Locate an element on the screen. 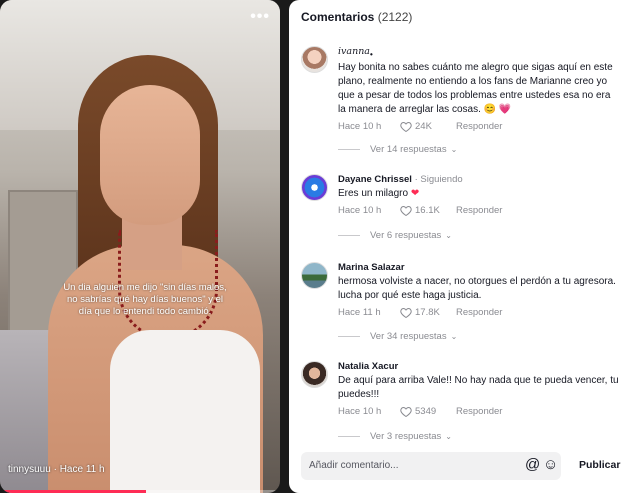 This screenshot has height=493, width=628. view-replies-button: Ver 6 respuestas ⌄ is located at coordinates (395, 235).